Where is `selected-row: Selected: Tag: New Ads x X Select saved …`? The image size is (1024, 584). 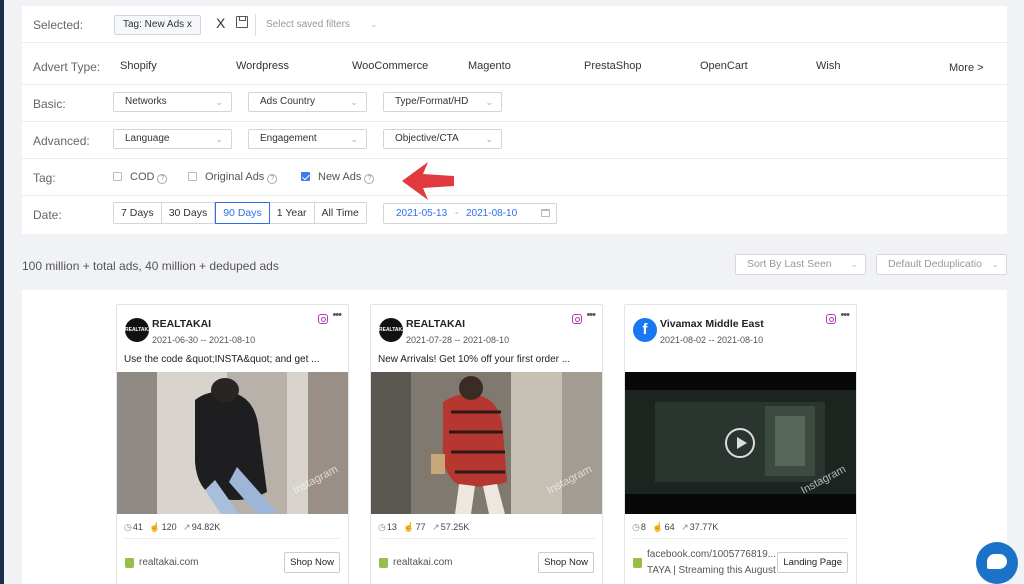
selected-row: Selected: Tag: New Ads x X Select saved … is located at coordinates (514, 24).